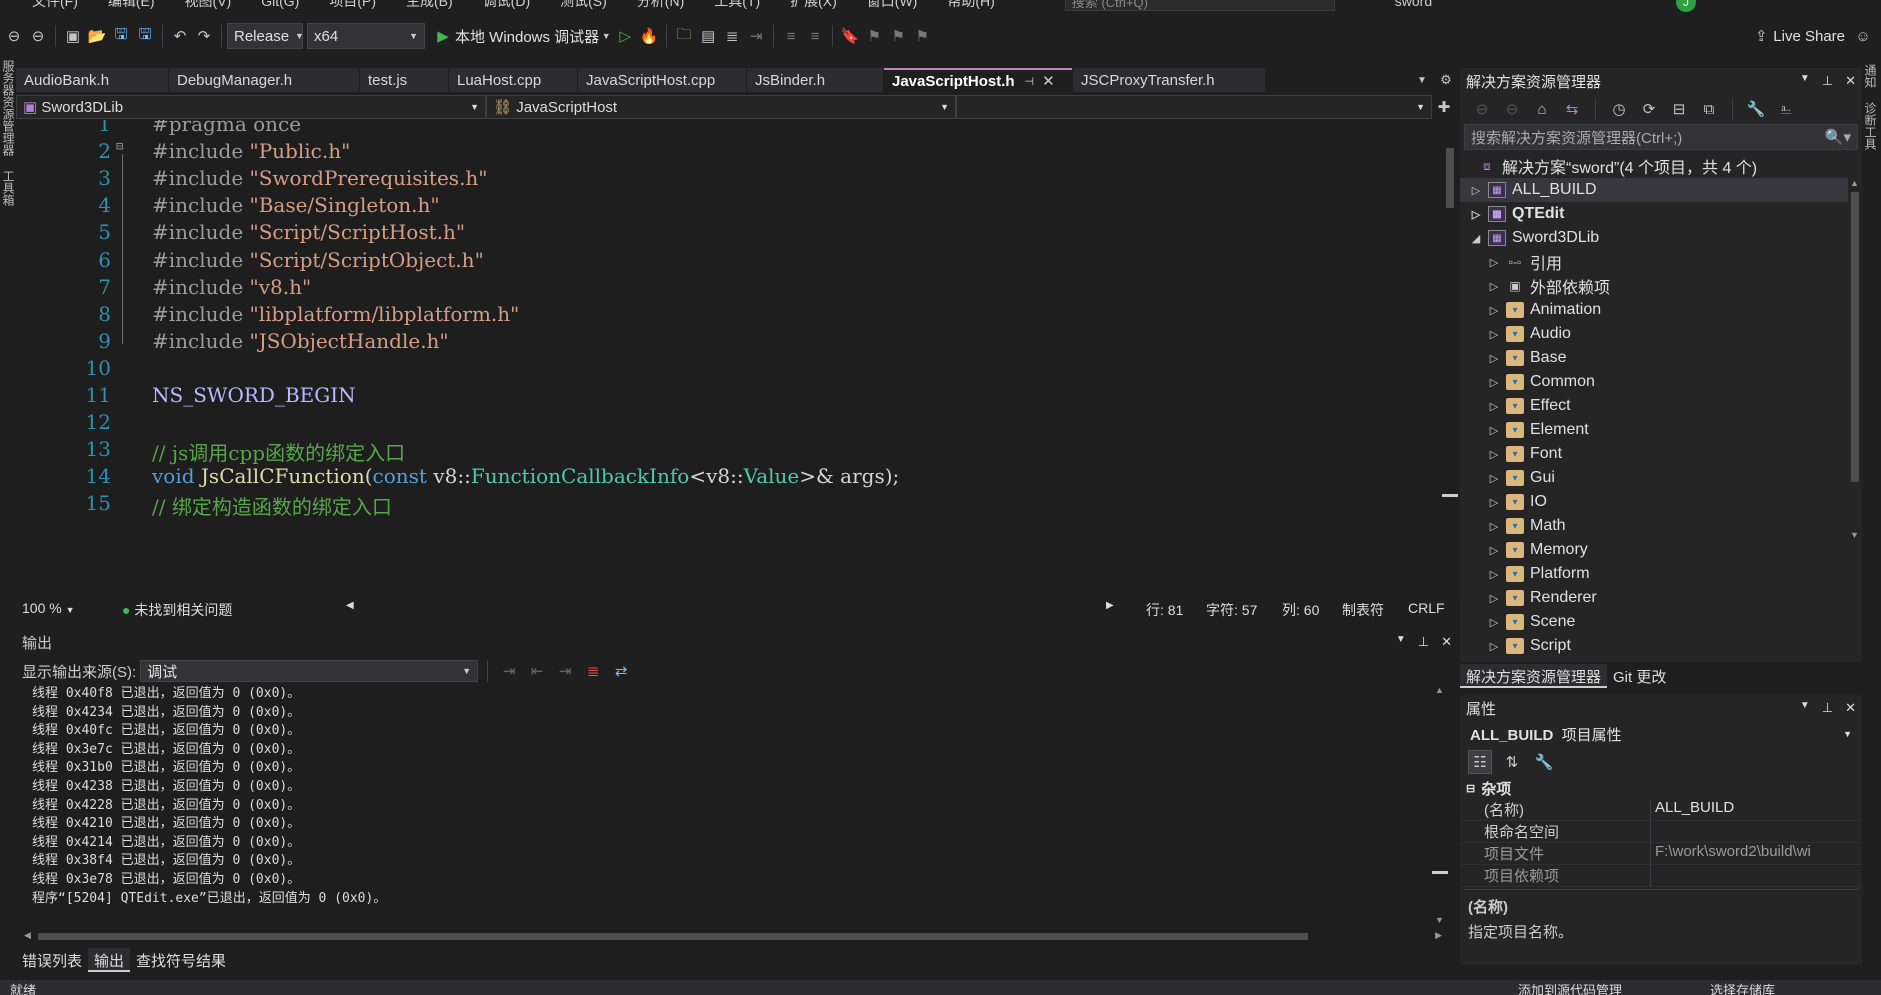  I want to click on clear-all-icon: ≣, so click(593, 671).